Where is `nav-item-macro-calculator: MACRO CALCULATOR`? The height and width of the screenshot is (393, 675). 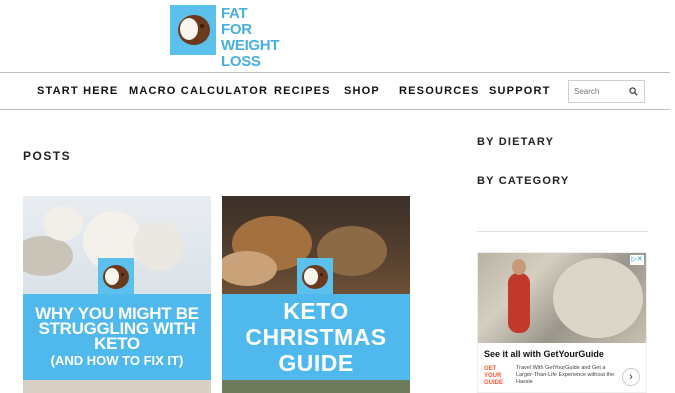 nav-item-macro-calculator: MACRO CALCULATOR is located at coordinates (198, 91).